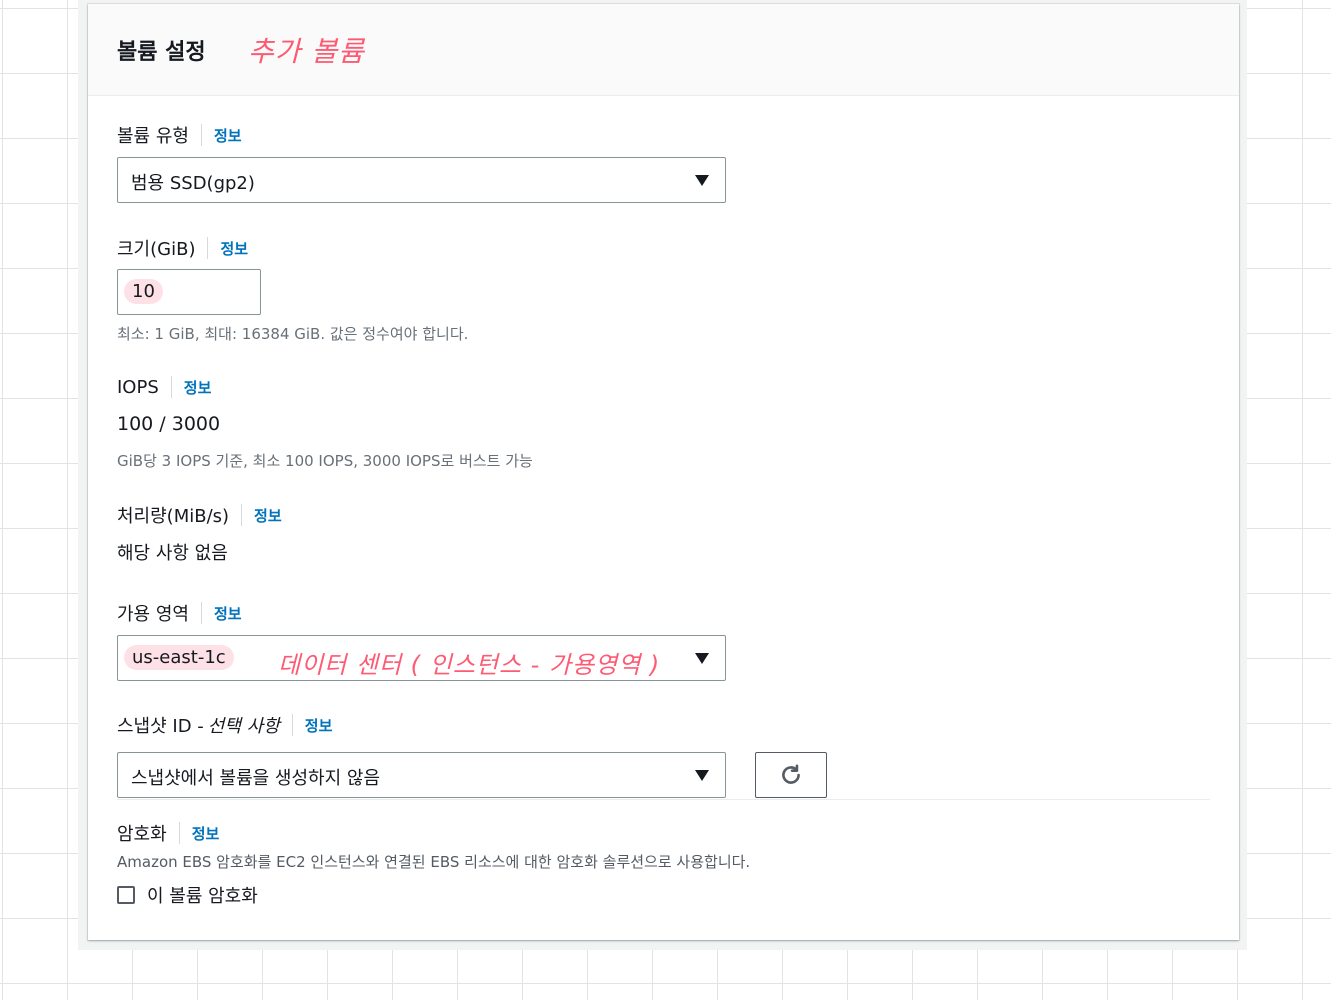 Image resolution: width=1331 pixels, height=1000 pixels. I want to click on snapshot-value: 스냅샷에서 볼륨을 생성하지 않음, so click(256, 778).